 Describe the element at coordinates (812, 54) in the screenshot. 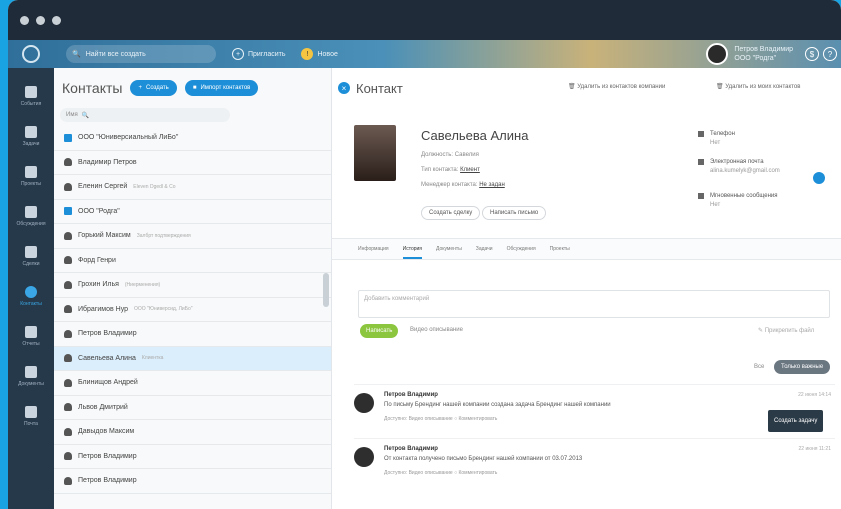

I see `dollar-icon: $` at that location.